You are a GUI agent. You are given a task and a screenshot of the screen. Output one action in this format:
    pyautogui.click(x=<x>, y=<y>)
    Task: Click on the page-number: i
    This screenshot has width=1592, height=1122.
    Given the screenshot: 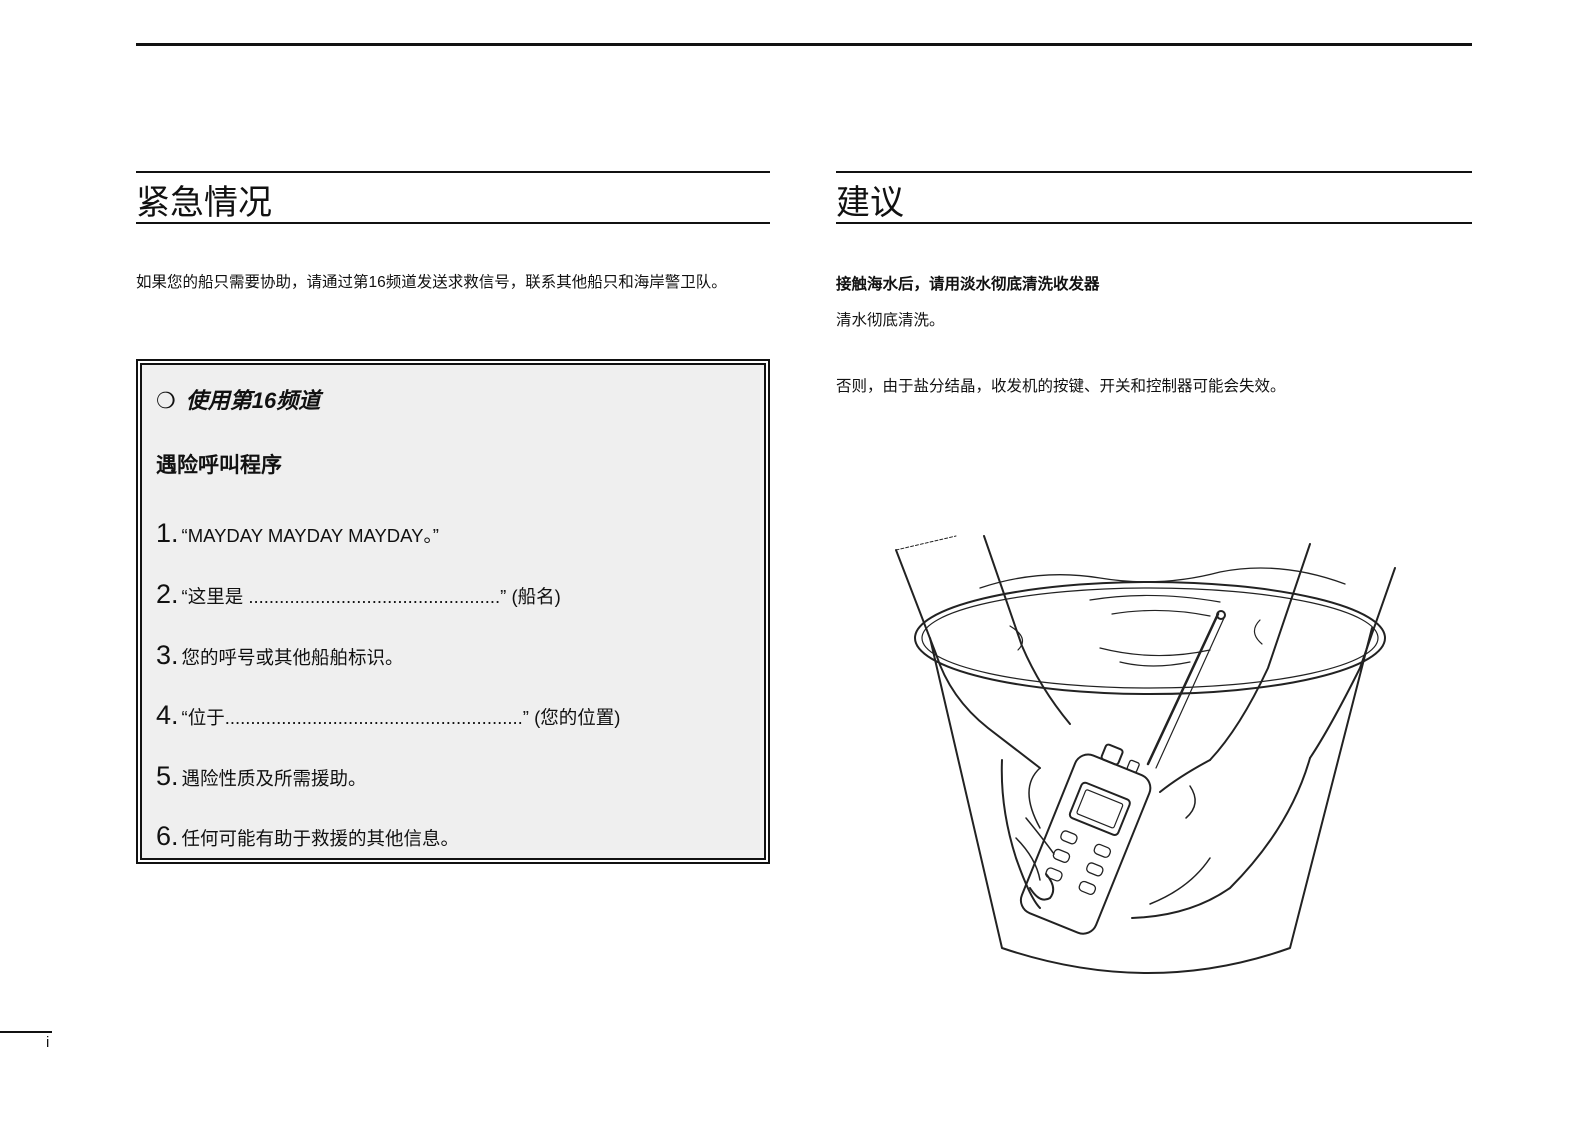 What is the action you would take?
    pyautogui.click(x=48, y=1042)
    